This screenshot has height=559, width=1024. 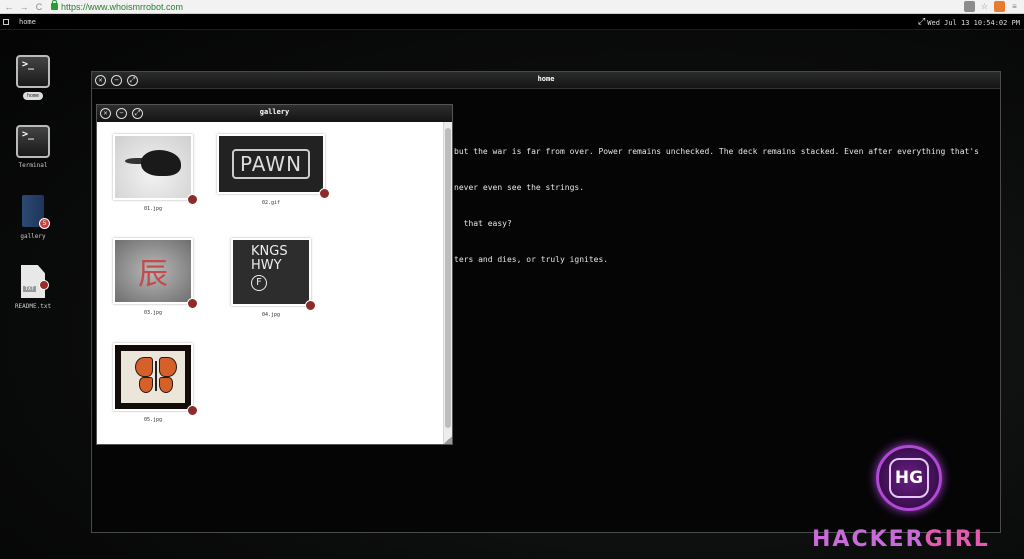 I want to click on terminal-line: that easy?, so click(x=483, y=223).